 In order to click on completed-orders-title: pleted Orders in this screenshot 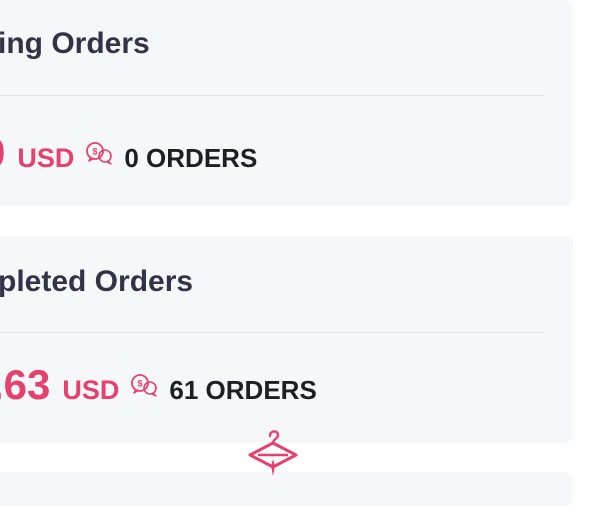, I will do `click(97, 281)`.